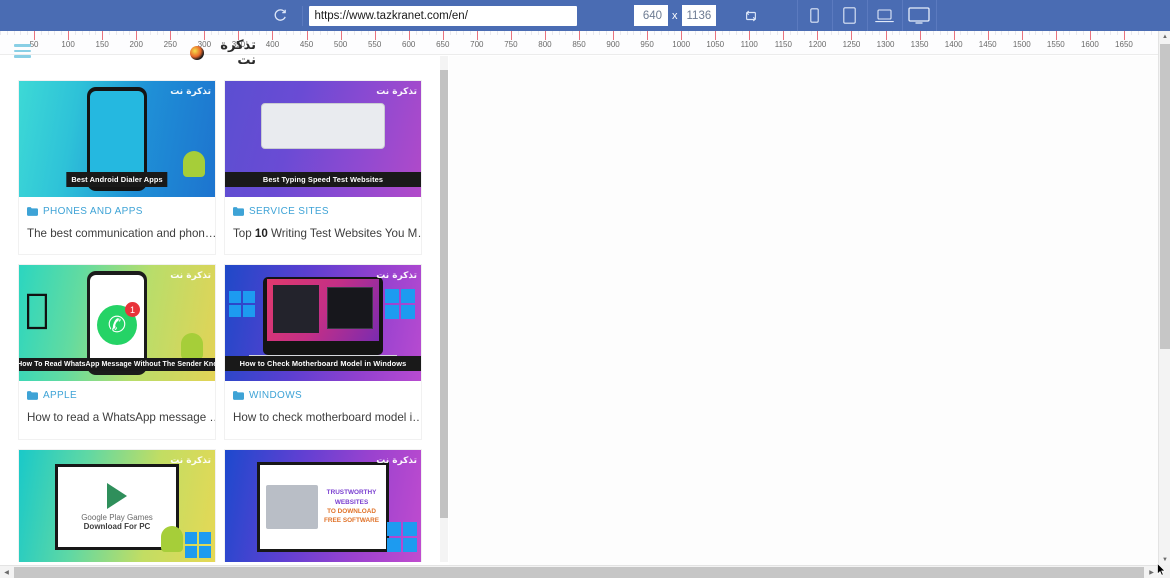 The height and width of the screenshot is (579, 1170). Describe the element at coordinates (117, 391) in the screenshot. I see `article-category: APPLE` at that location.